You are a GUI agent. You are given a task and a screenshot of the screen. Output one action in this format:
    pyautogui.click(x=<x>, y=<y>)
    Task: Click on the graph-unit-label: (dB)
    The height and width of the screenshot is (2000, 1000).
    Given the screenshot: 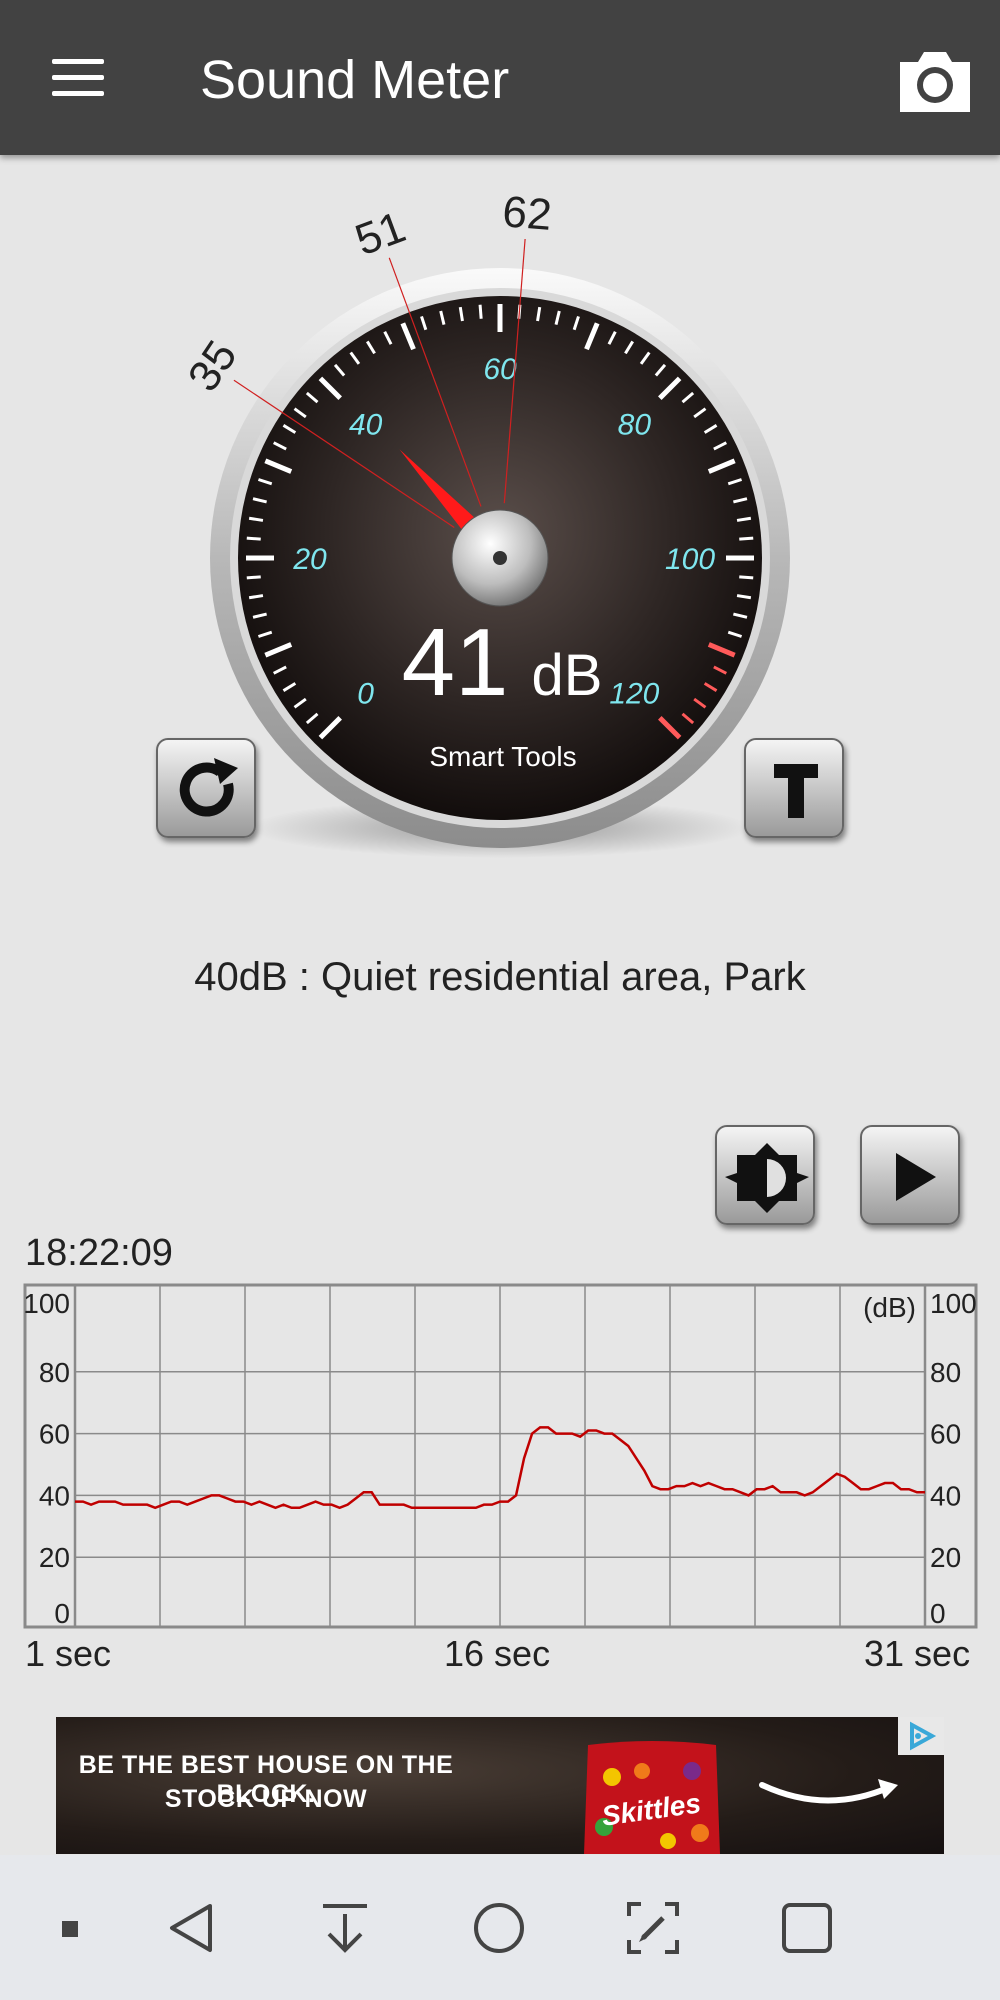 What is the action you would take?
    pyautogui.click(x=889, y=1307)
    